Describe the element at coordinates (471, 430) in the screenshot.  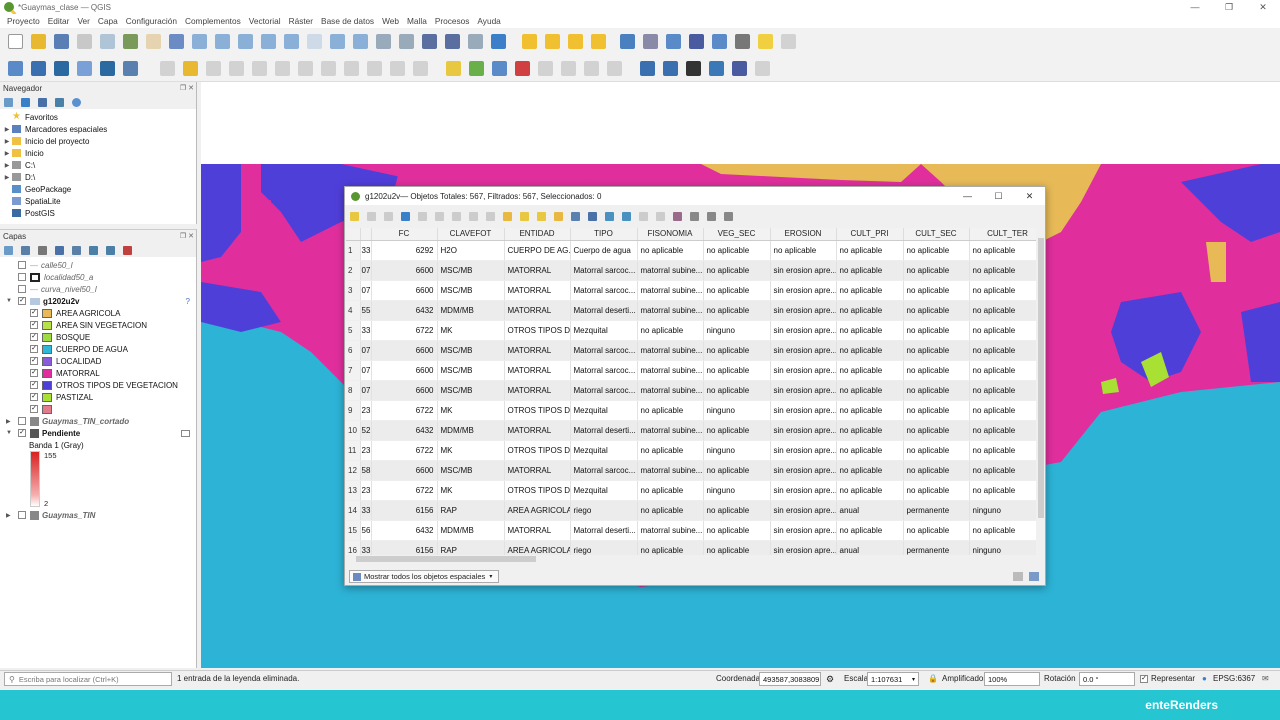
I see `table-cell: MDM/MB` at that location.